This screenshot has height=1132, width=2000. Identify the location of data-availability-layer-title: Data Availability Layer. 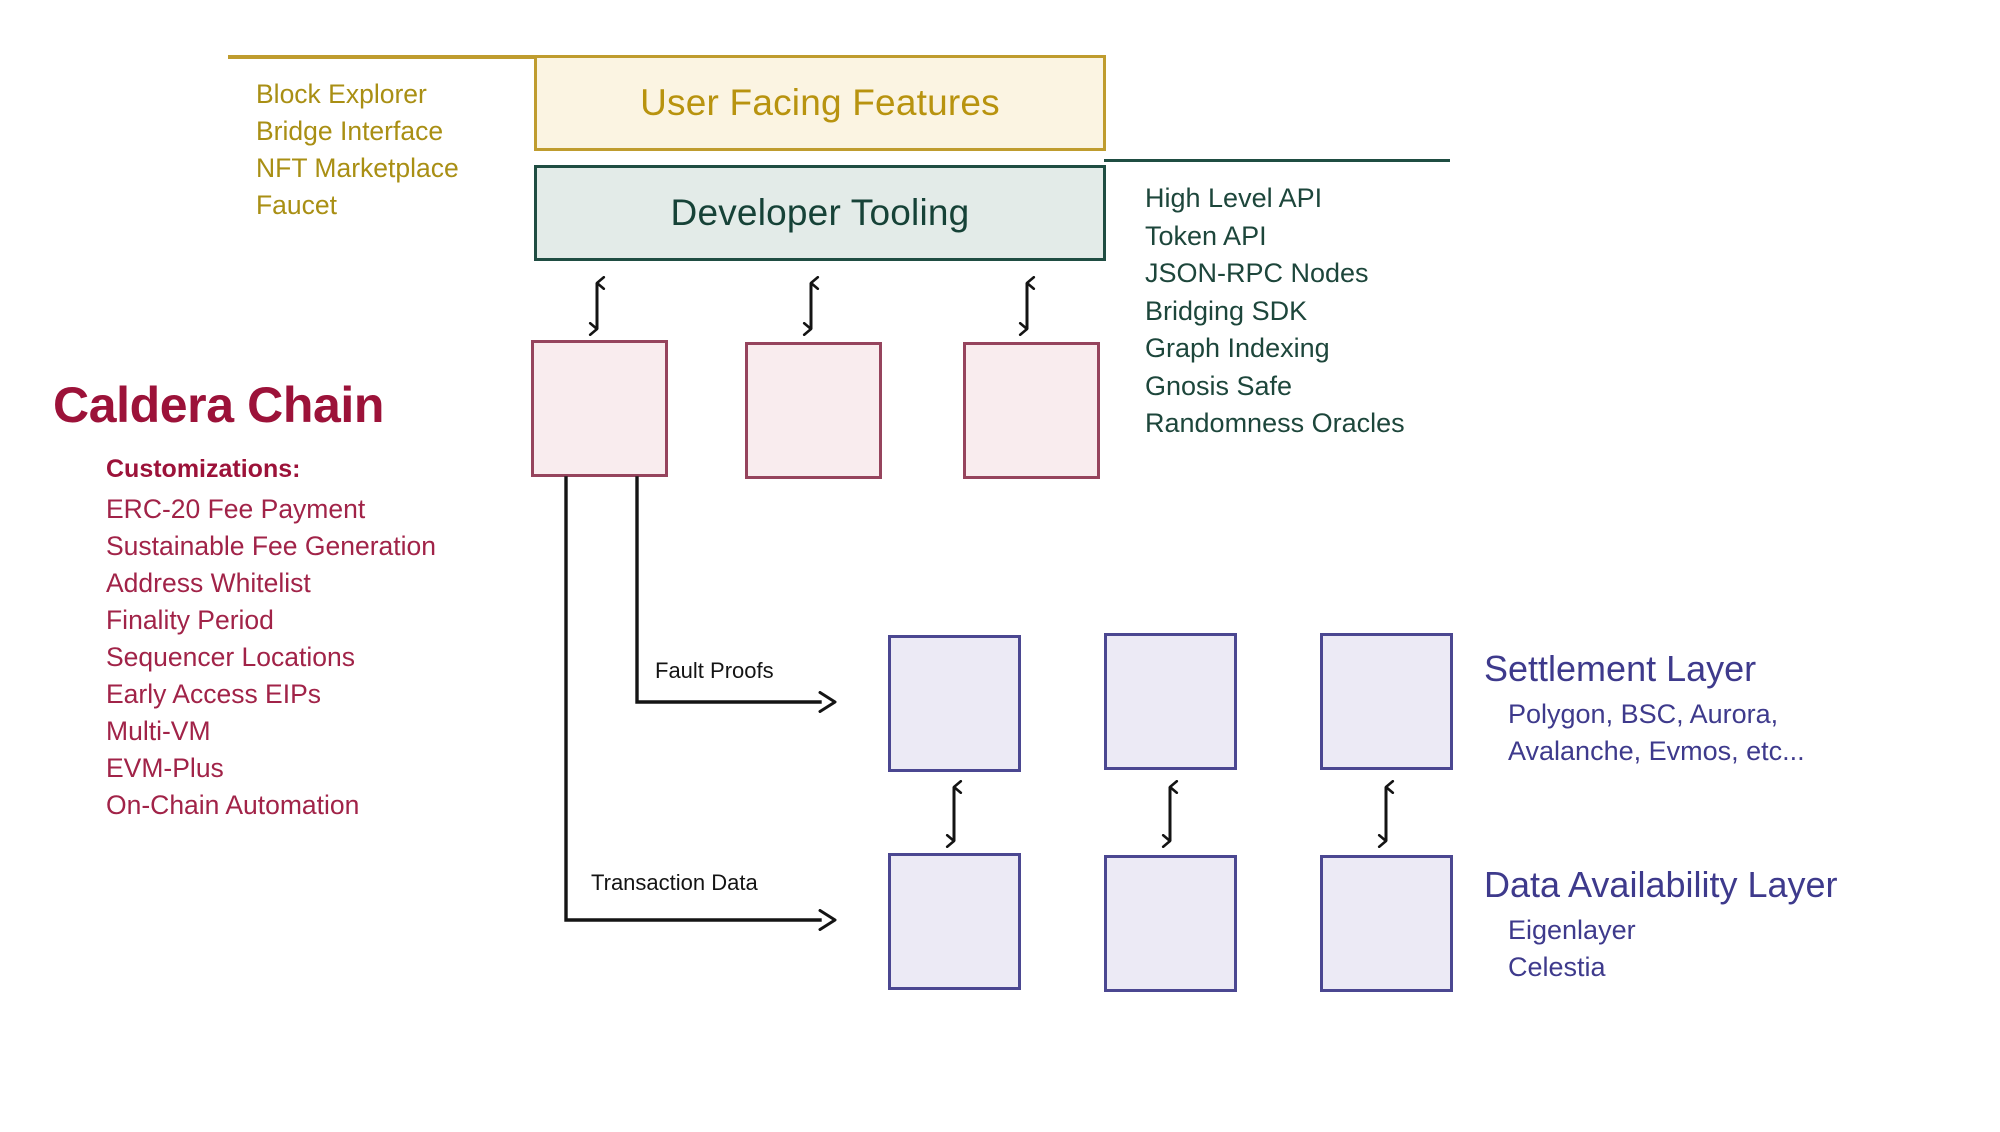
(1661, 884).